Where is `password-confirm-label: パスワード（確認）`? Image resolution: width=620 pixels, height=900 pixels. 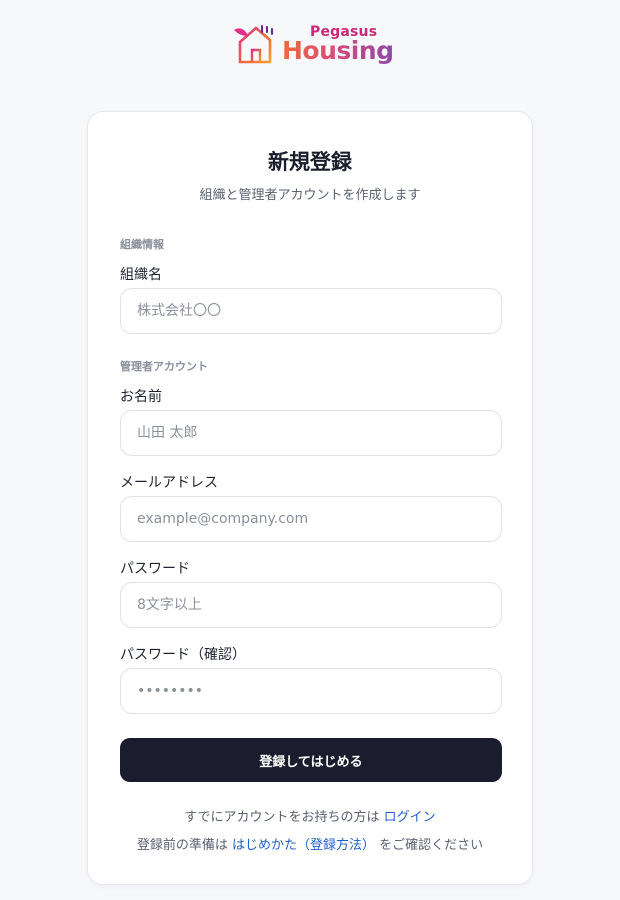
password-confirm-label: パスワード（確認） is located at coordinates (183, 655).